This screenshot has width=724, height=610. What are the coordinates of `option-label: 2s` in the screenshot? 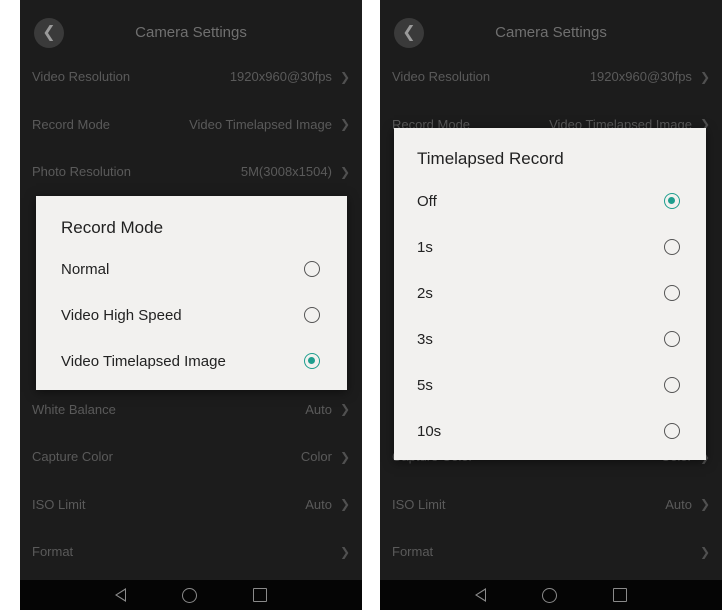 It's located at (425, 293).